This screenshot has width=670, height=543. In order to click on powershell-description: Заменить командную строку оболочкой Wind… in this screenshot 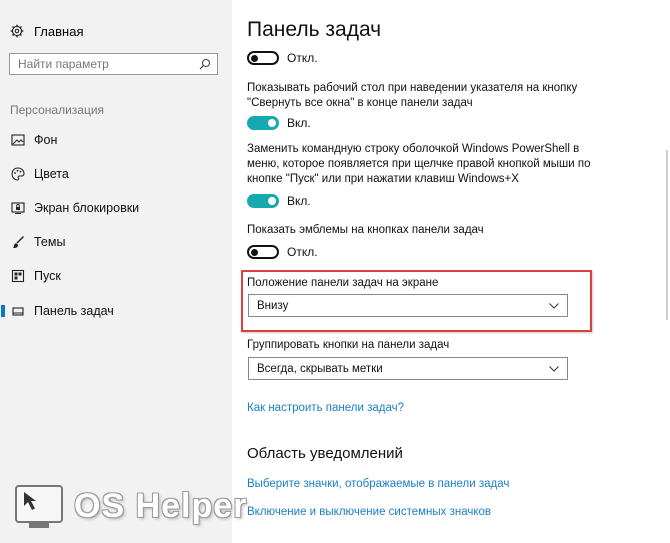, I will do `click(419, 164)`.